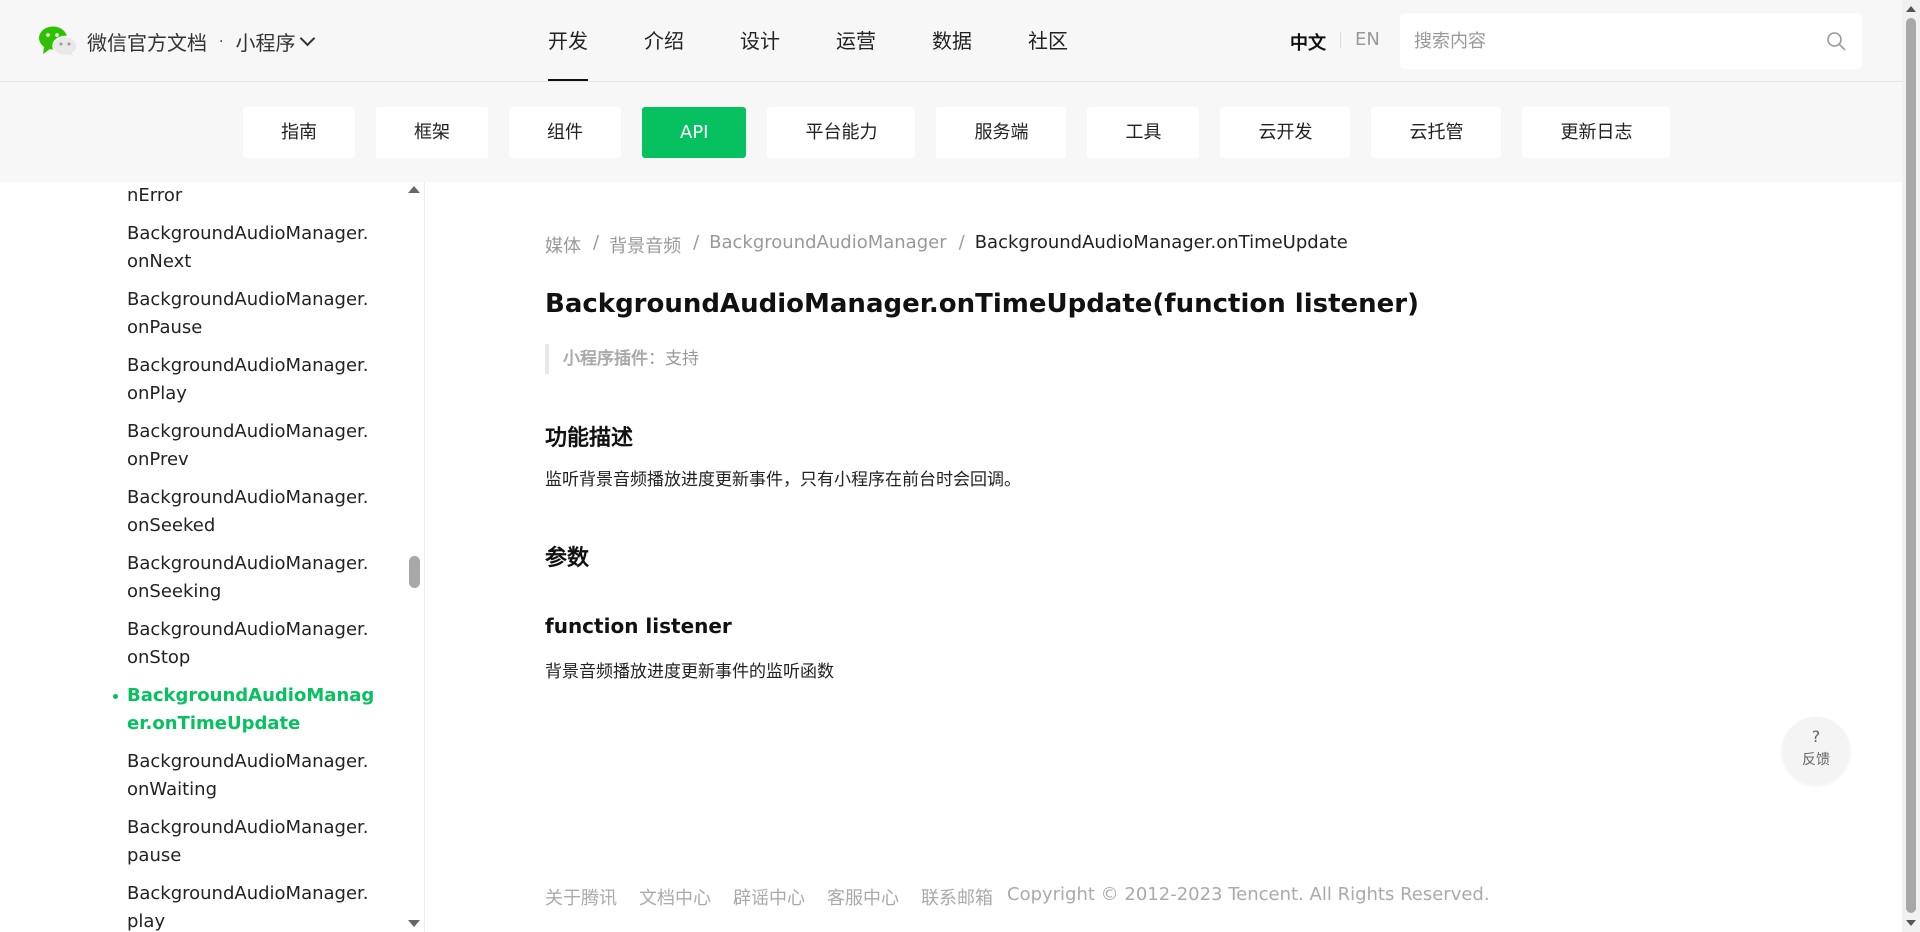 This screenshot has height=932, width=1920. Describe the element at coordinates (783, 480) in the screenshot. I see `description-text: 监听背景音频播放进度更新事件，只有小程序在前台时会回调。` at that location.